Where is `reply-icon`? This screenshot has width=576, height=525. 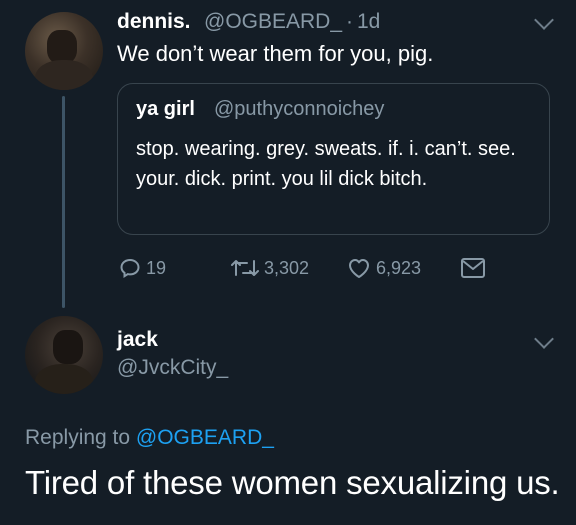 reply-icon is located at coordinates (130, 268).